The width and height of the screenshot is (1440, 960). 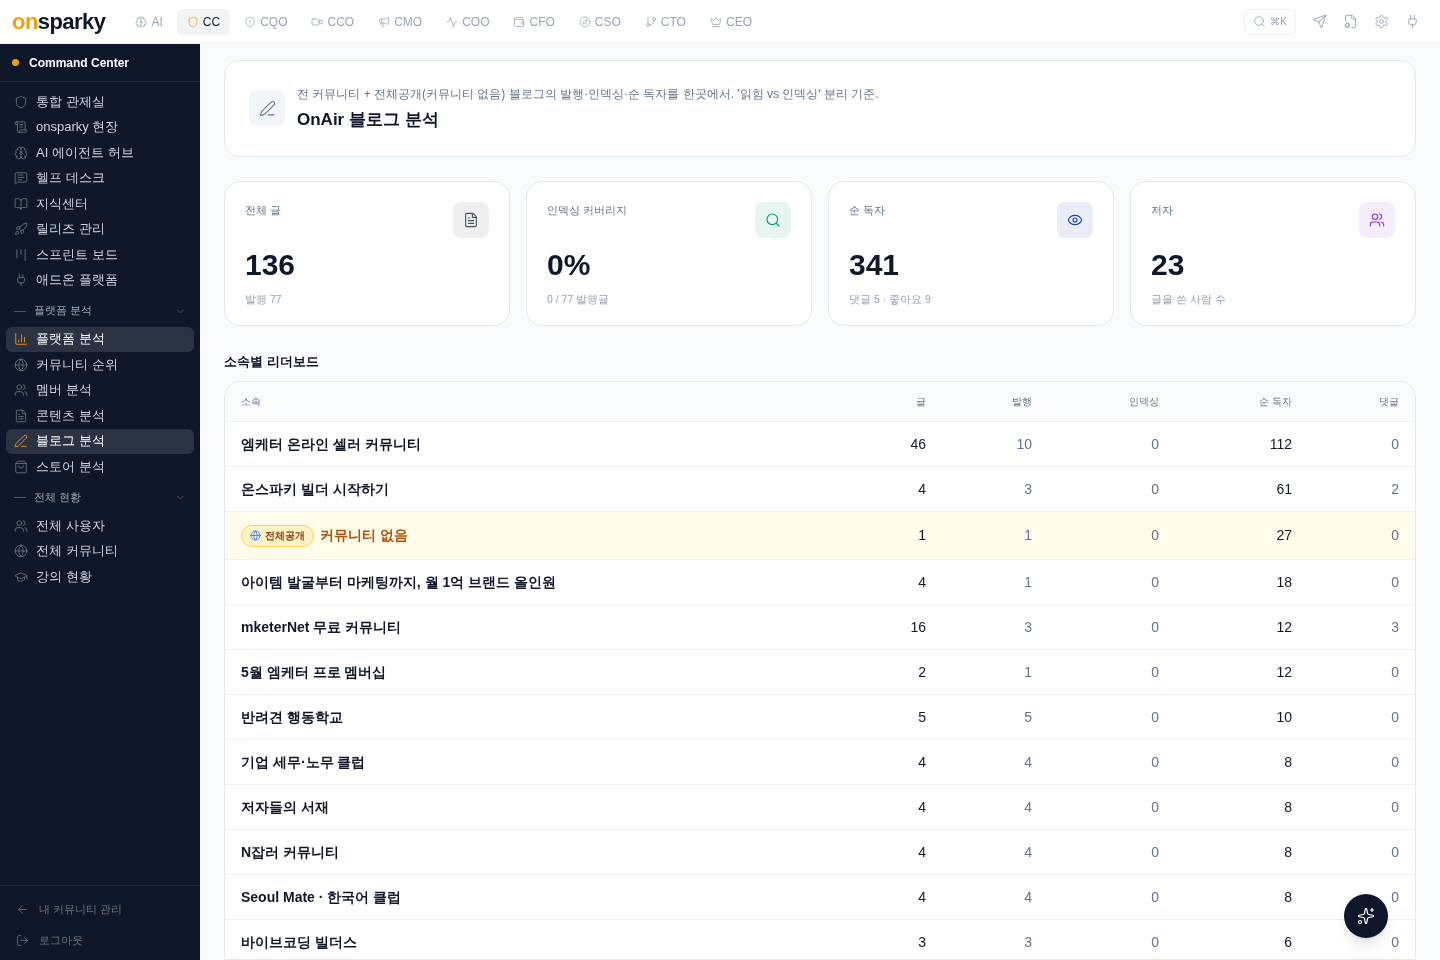 What do you see at coordinates (100, 203) in the screenshot?
I see `sidebar-item: 지식센터` at bounding box center [100, 203].